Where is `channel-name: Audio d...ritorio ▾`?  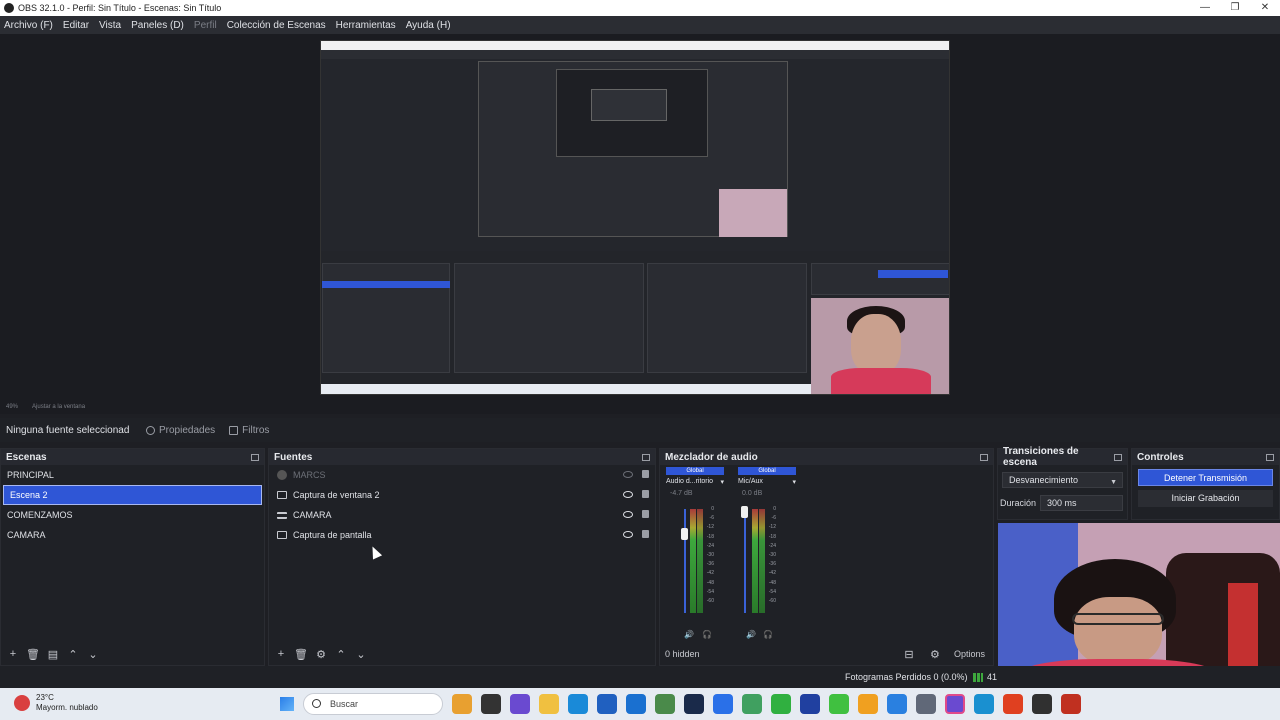
channel-name: Audio d...ritorio ▾ is located at coordinates (695, 482).